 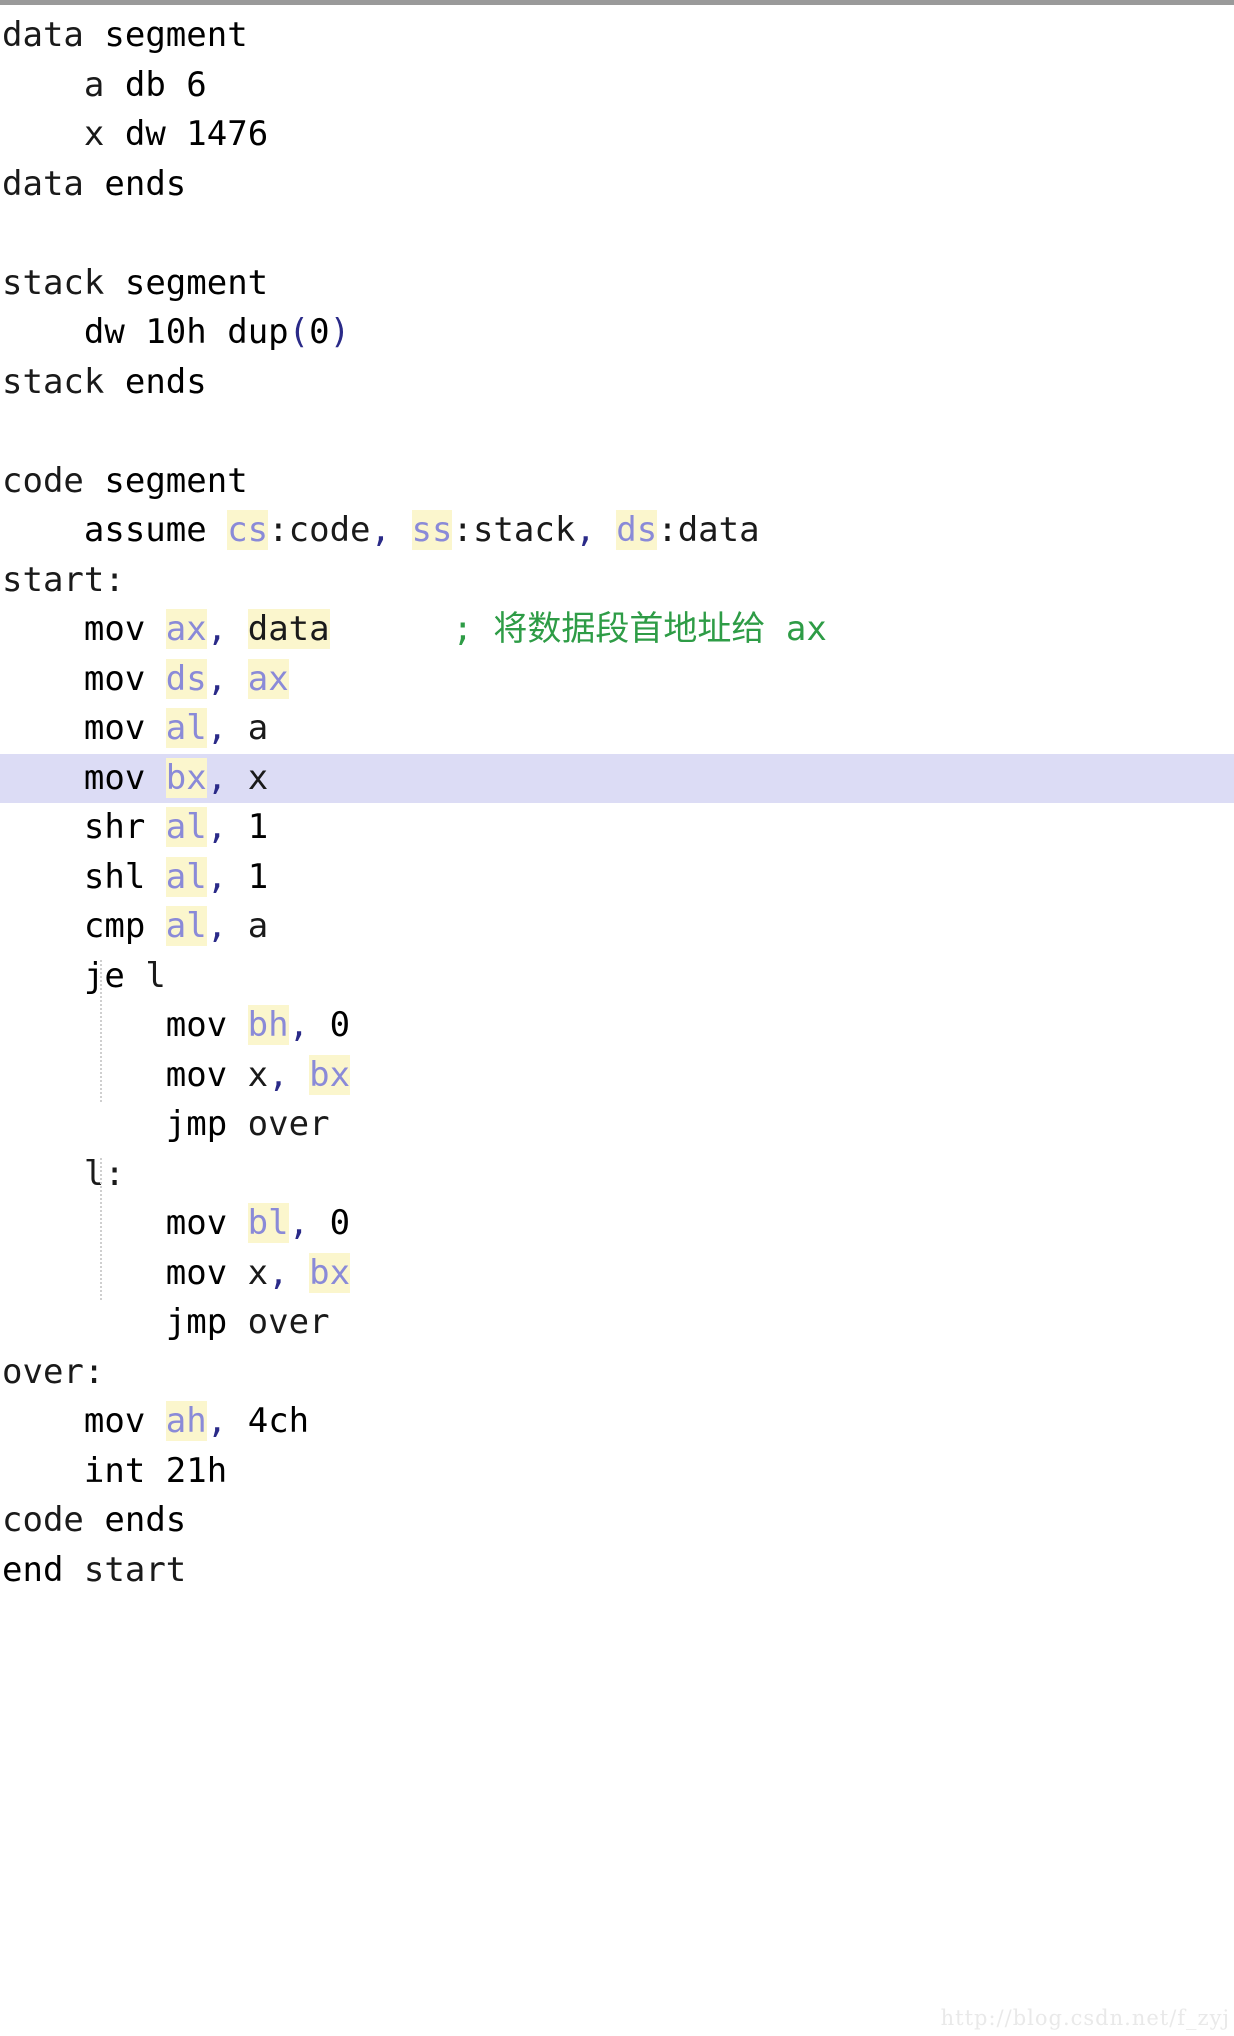 What do you see at coordinates (43, 183) in the screenshot?
I see `token-plain: data` at bounding box center [43, 183].